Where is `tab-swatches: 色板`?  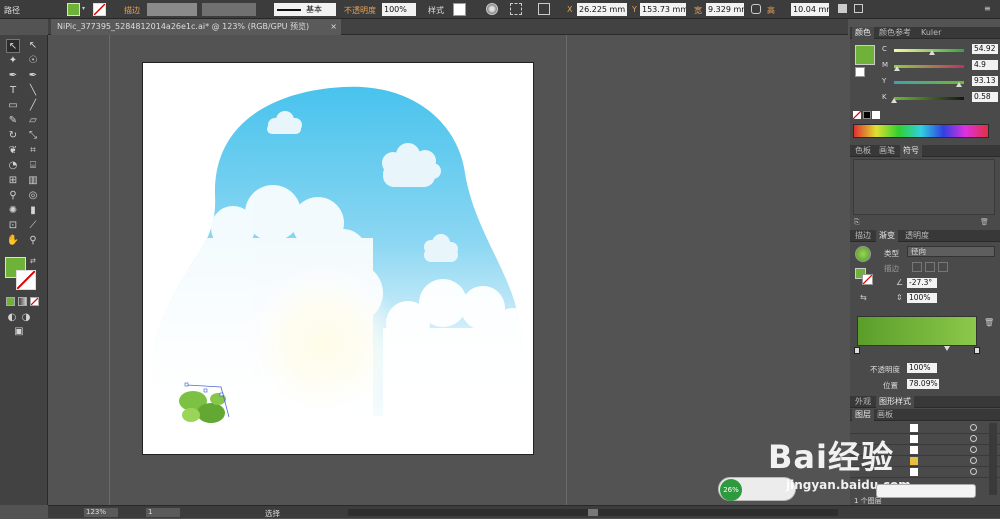 tab-swatches: 色板 is located at coordinates (863, 151).